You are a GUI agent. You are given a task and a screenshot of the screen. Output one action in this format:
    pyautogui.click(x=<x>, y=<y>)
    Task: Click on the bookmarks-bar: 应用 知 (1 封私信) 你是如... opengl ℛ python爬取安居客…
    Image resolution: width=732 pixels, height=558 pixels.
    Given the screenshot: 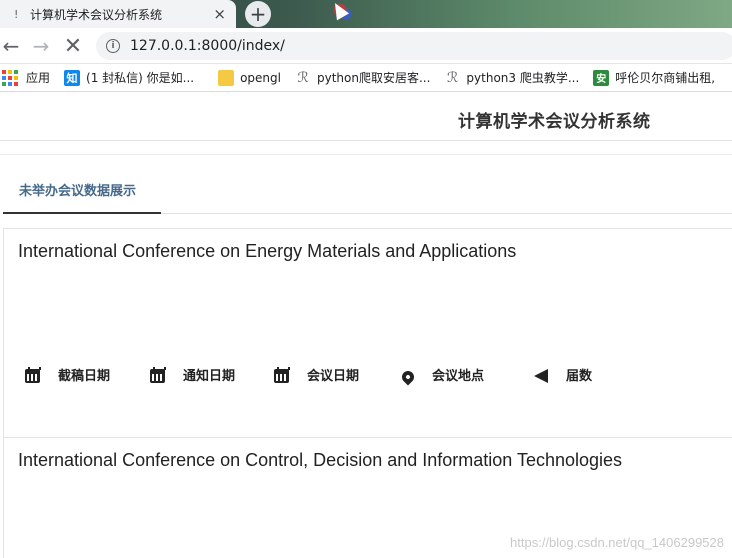 What is the action you would take?
    pyautogui.click(x=366, y=78)
    